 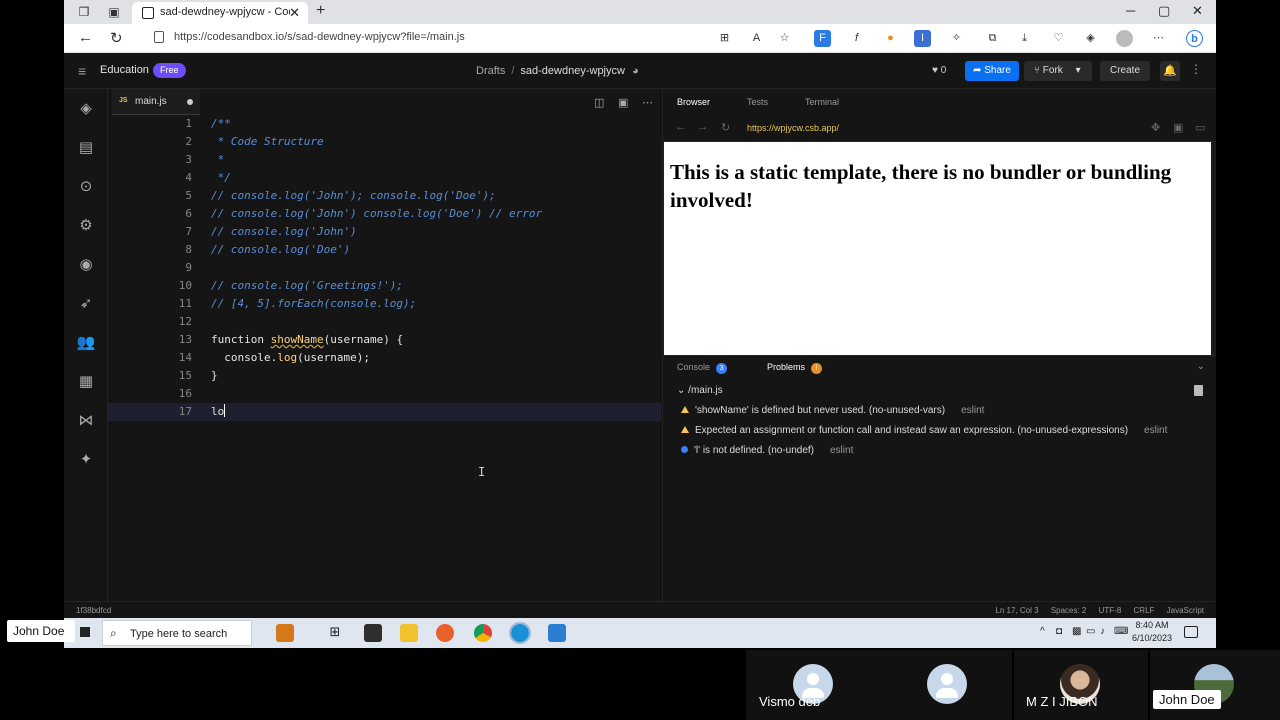 What do you see at coordinates (85, 37) in the screenshot?
I see `back-icon: ←` at bounding box center [85, 37].